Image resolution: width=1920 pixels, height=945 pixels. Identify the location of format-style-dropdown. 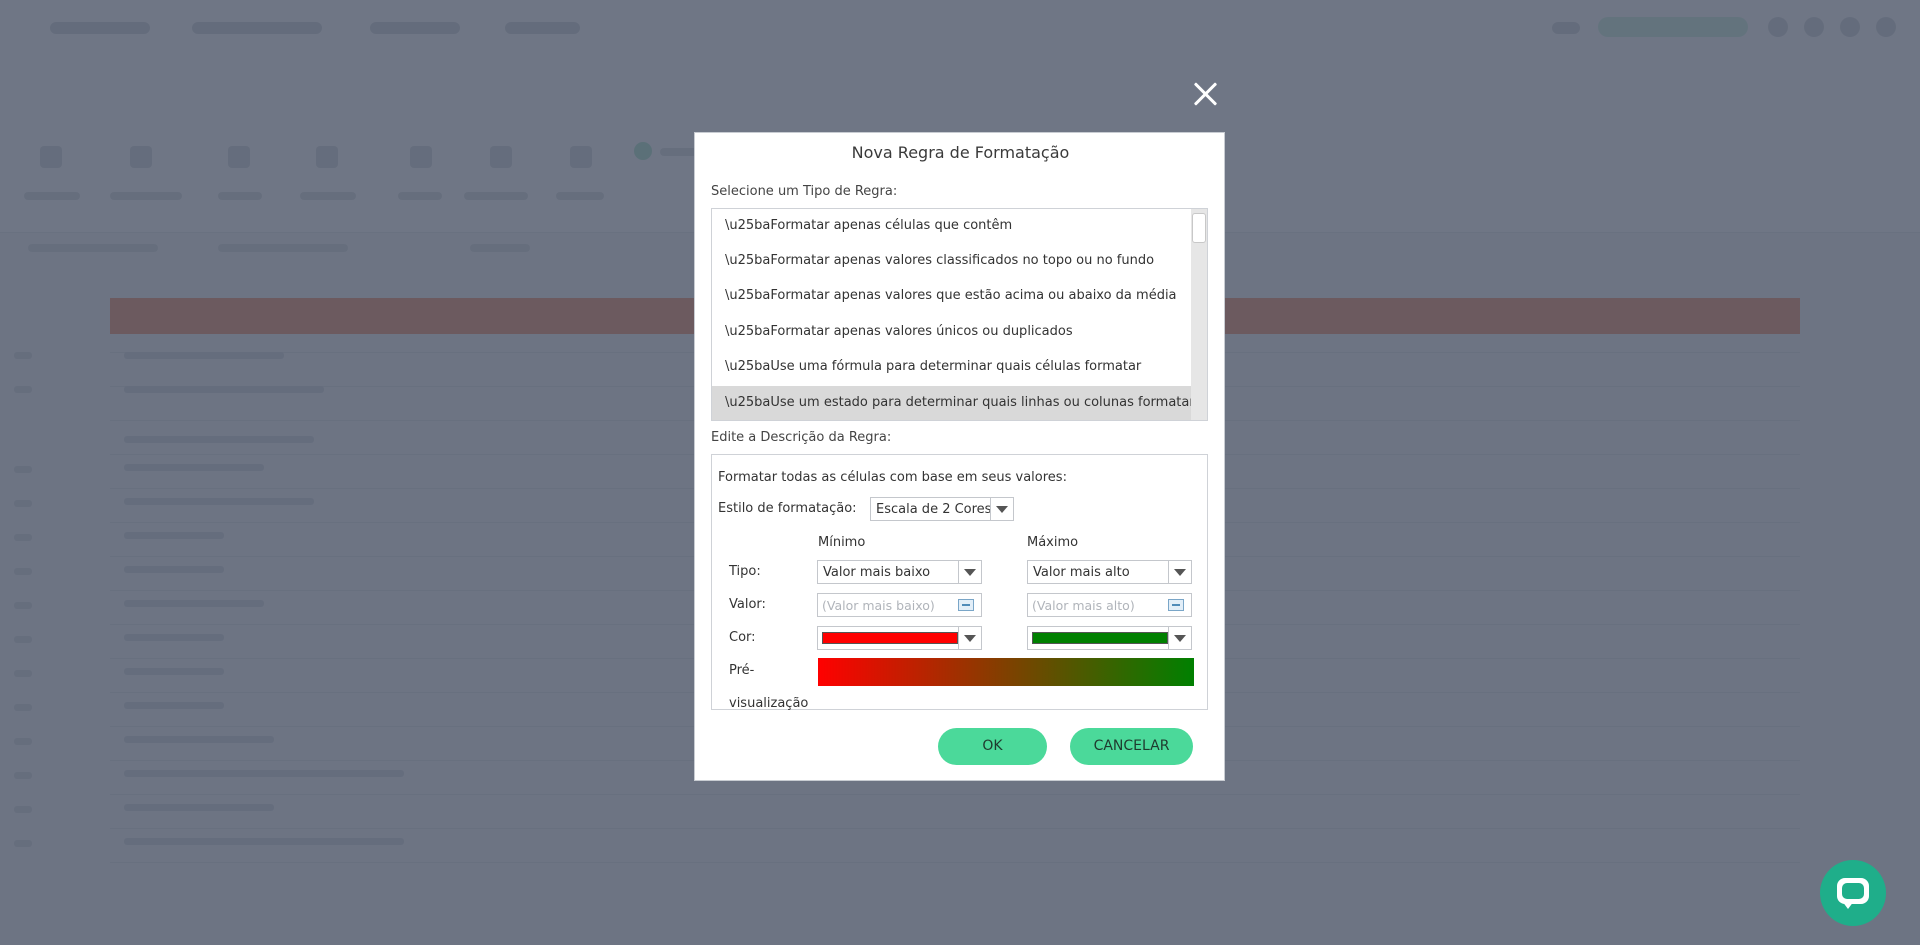
(1001, 509).